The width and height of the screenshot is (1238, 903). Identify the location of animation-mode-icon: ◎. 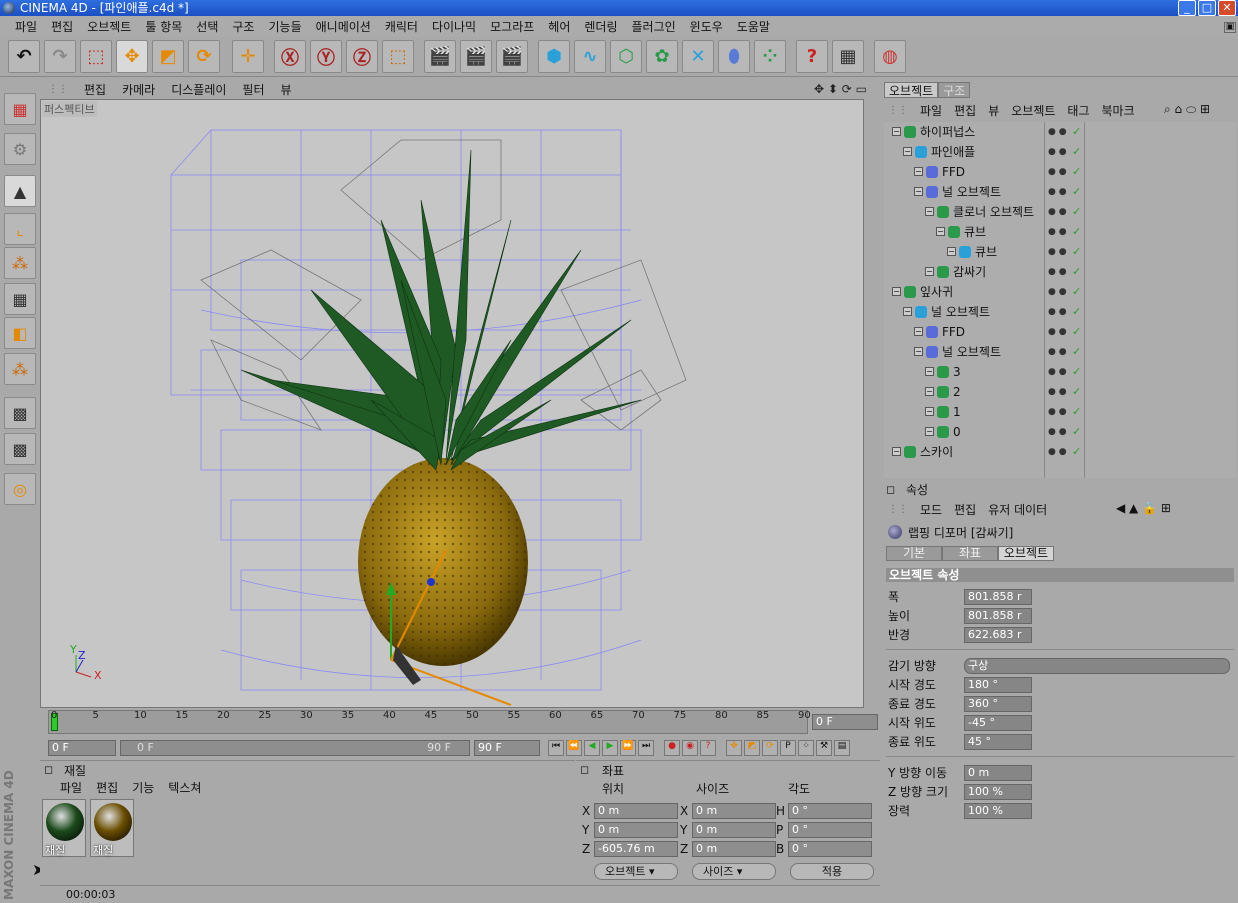
(20, 489).